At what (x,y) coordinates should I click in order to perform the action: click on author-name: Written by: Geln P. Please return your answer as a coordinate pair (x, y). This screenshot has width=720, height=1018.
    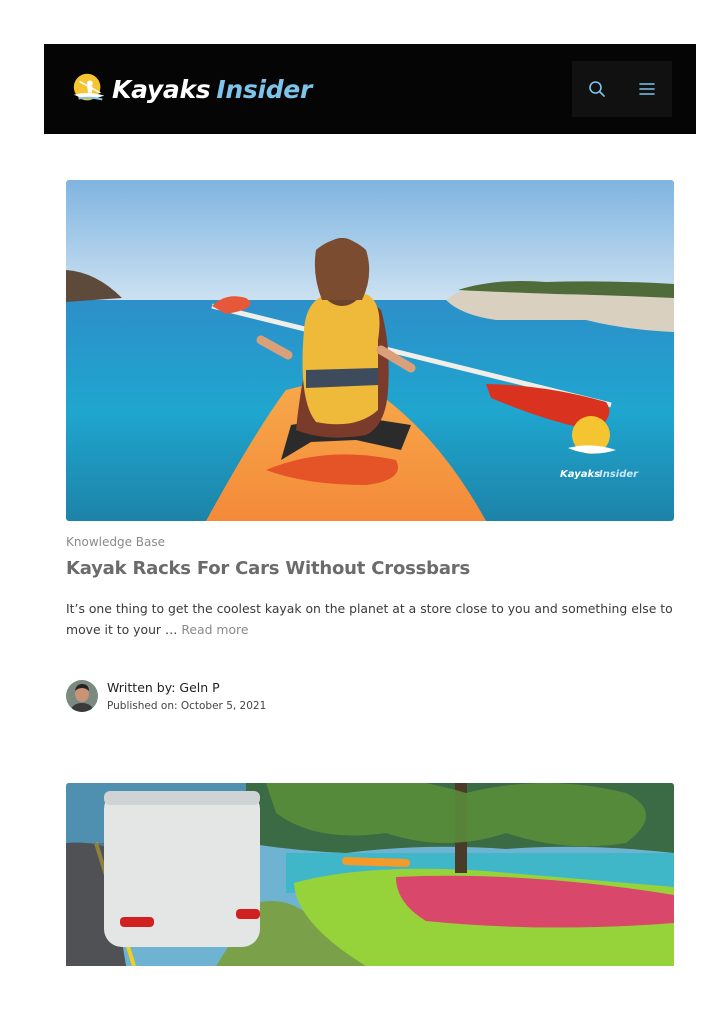
    Looking at the image, I should click on (186, 688).